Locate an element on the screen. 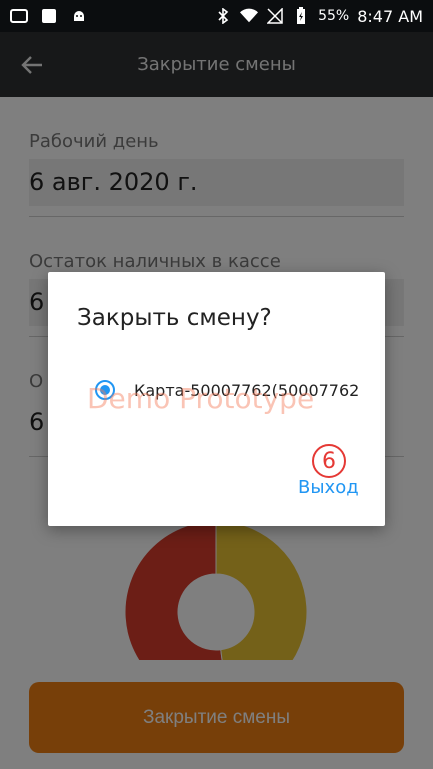 The height and width of the screenshot is (769, 433). clock: 8:47 AM is located at coordinates (390, 16).